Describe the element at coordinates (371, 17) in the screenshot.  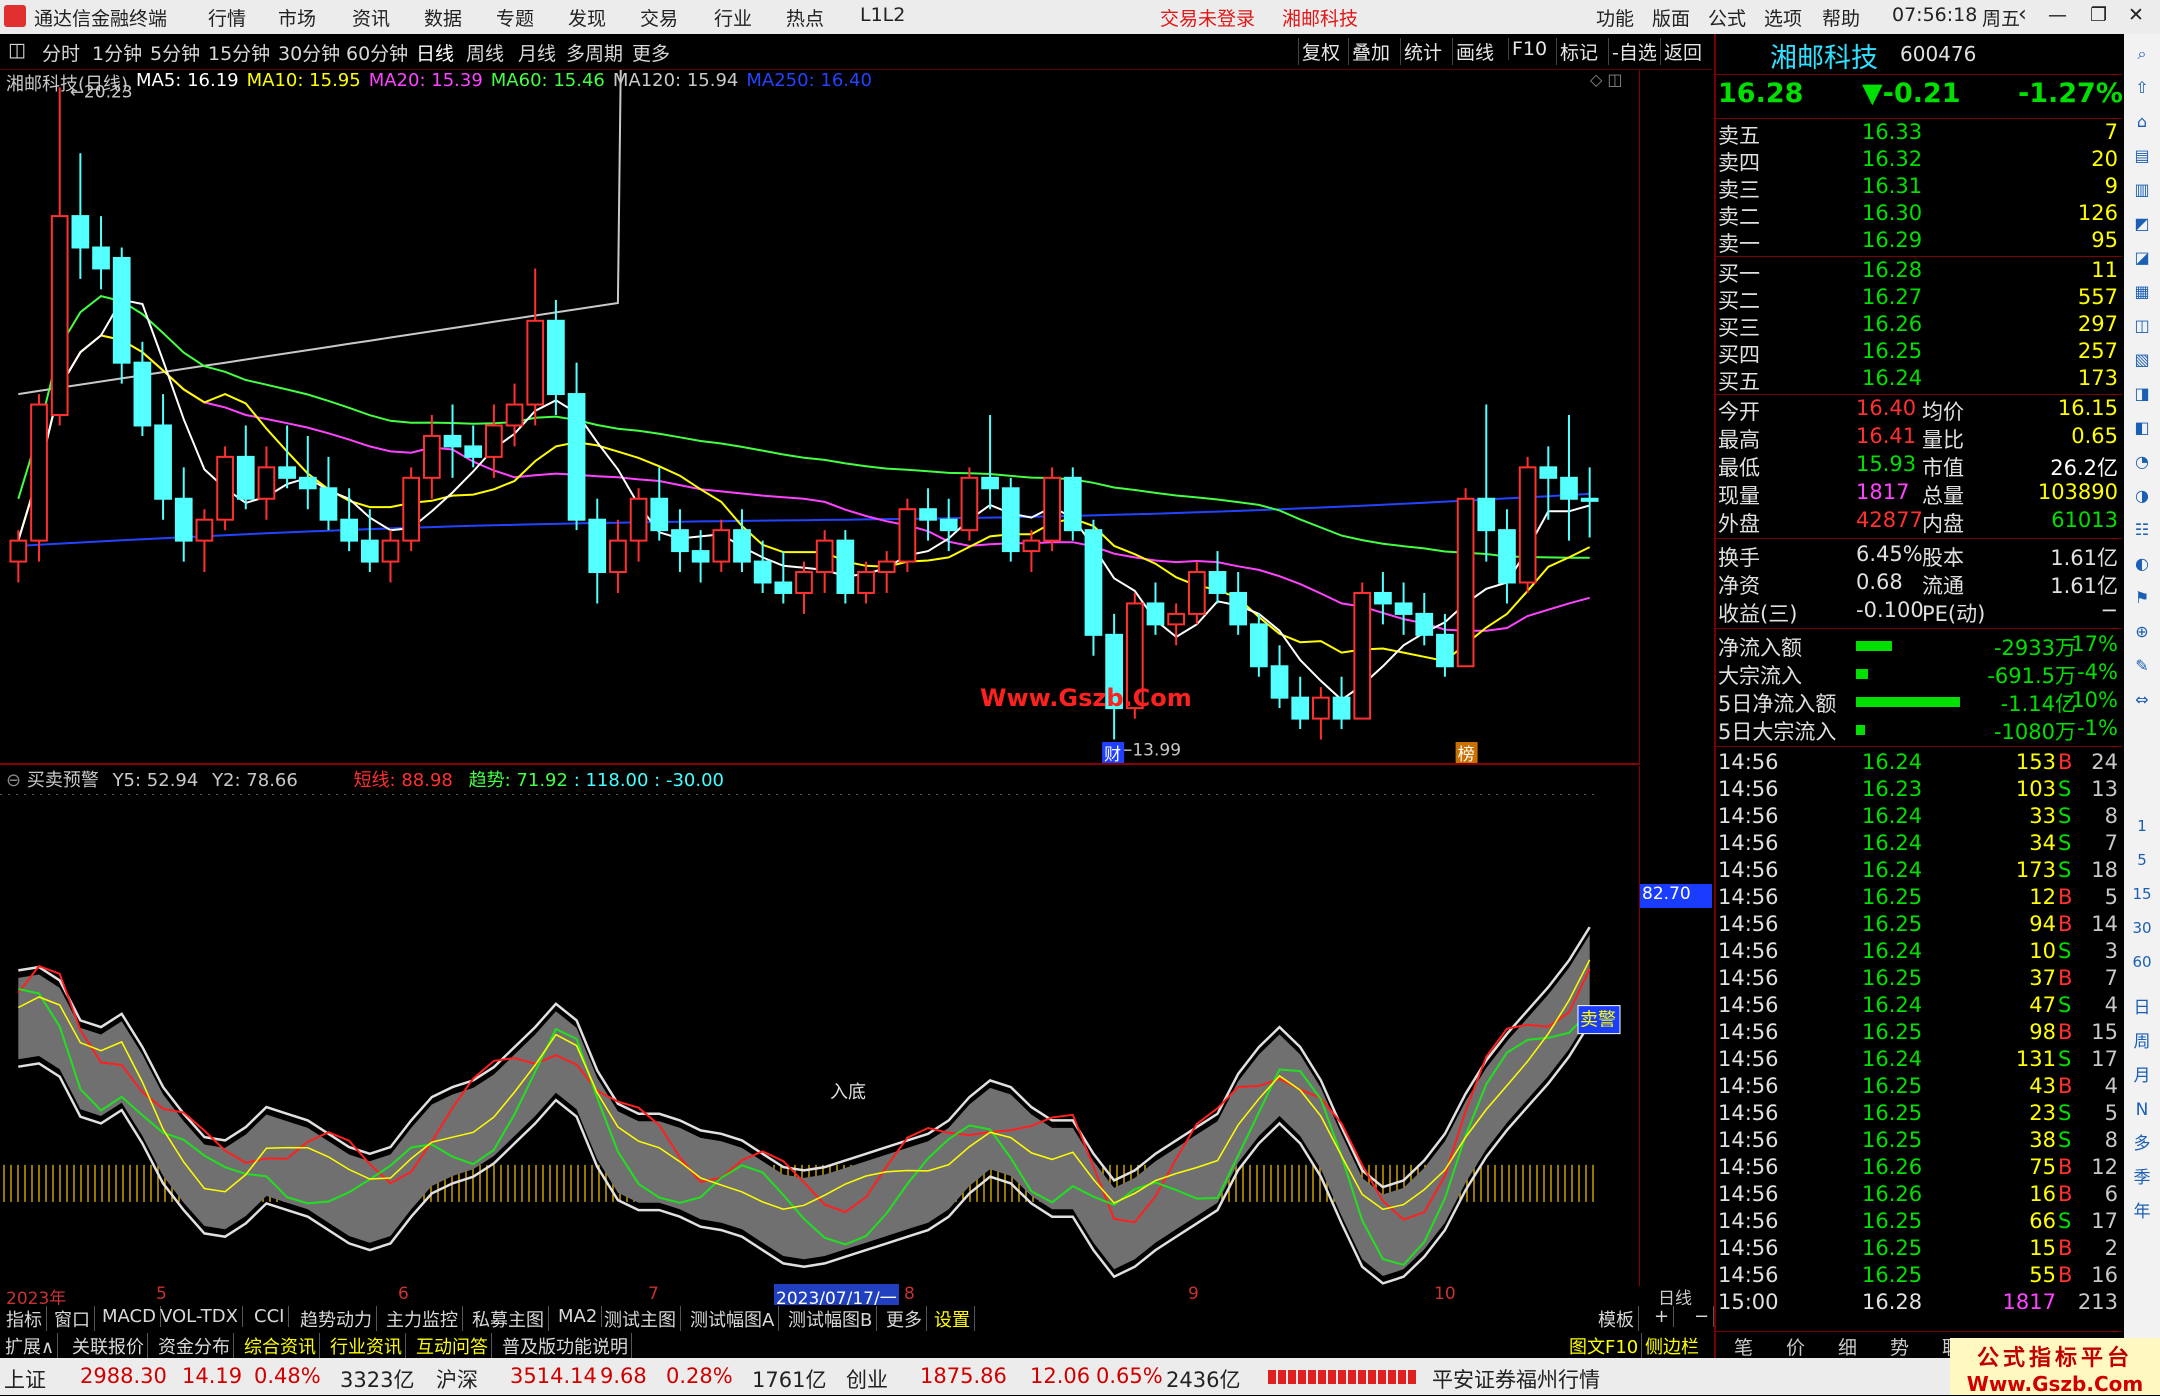
I see `menu-item-2: 资讯` at that location.